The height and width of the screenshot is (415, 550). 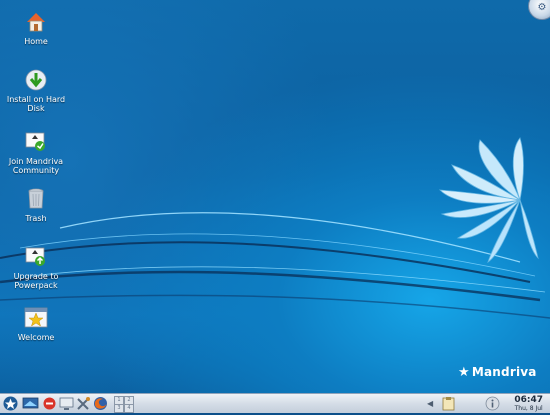 What do you see at coordinates (36, 318) in the screenshot?
I see `welcome-icon` at bounding box center [36, 318].